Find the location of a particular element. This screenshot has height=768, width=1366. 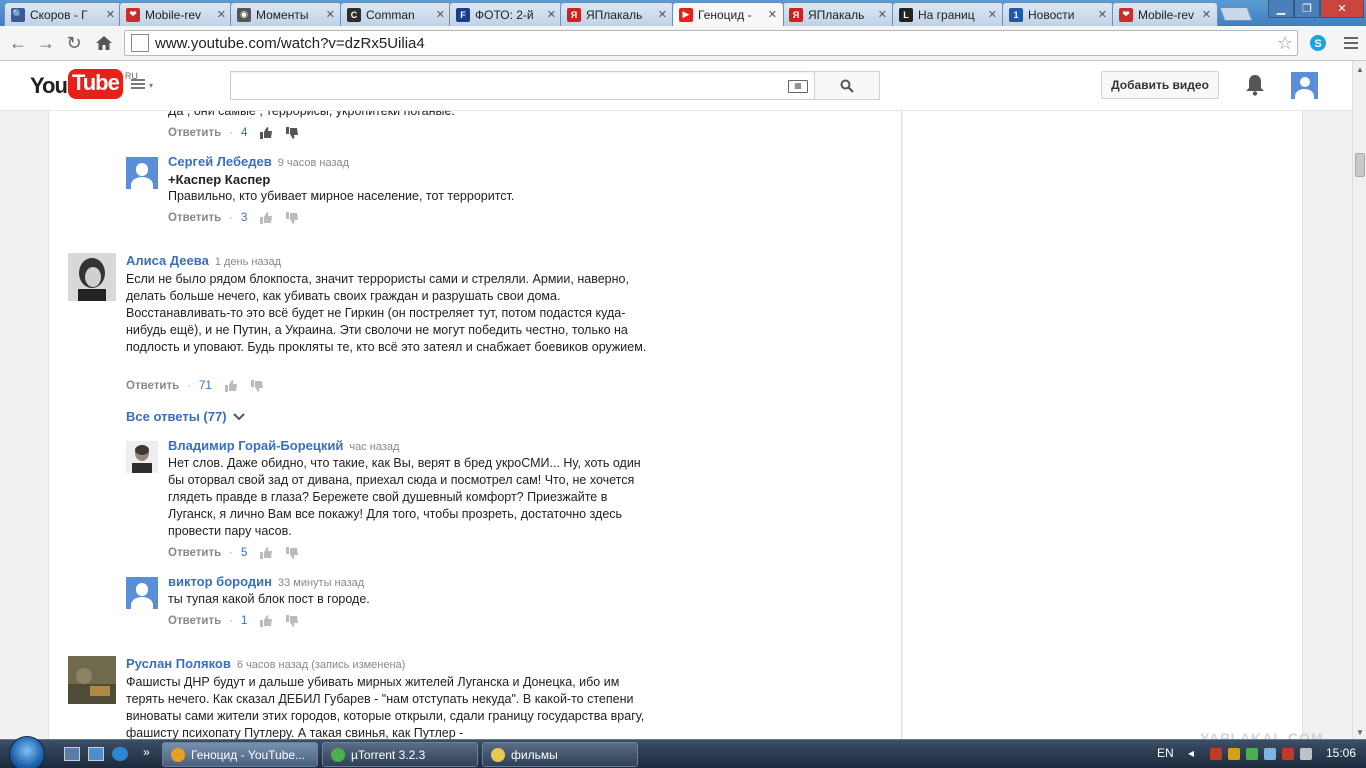

comment-author: Сергей Лебедев 9 часов назад is located at coordinates (258, 161).